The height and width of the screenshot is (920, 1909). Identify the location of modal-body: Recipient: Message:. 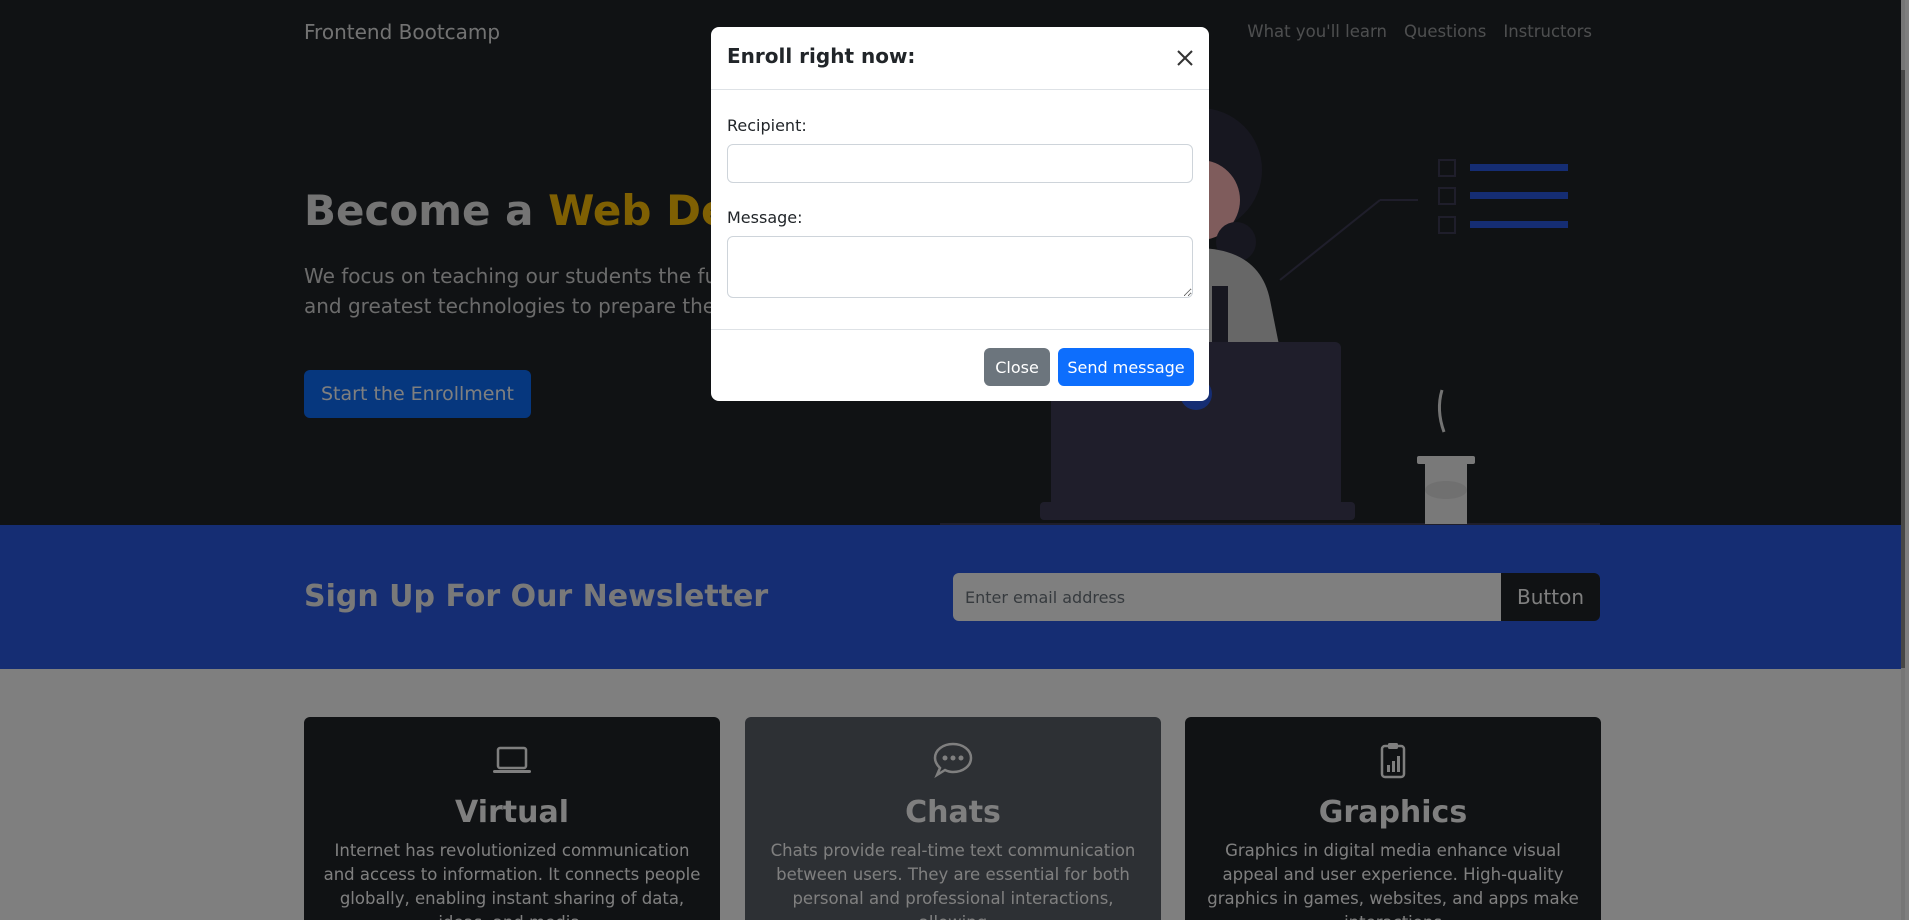
(960, 210).